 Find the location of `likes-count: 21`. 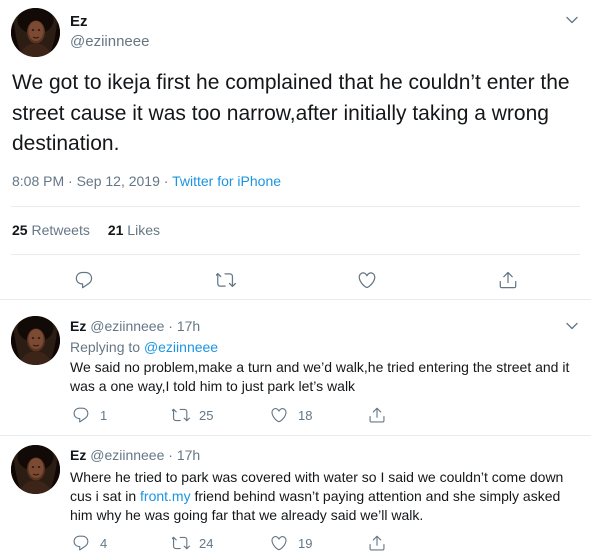

likes-count: 21 is located at coordinates (115, 230).